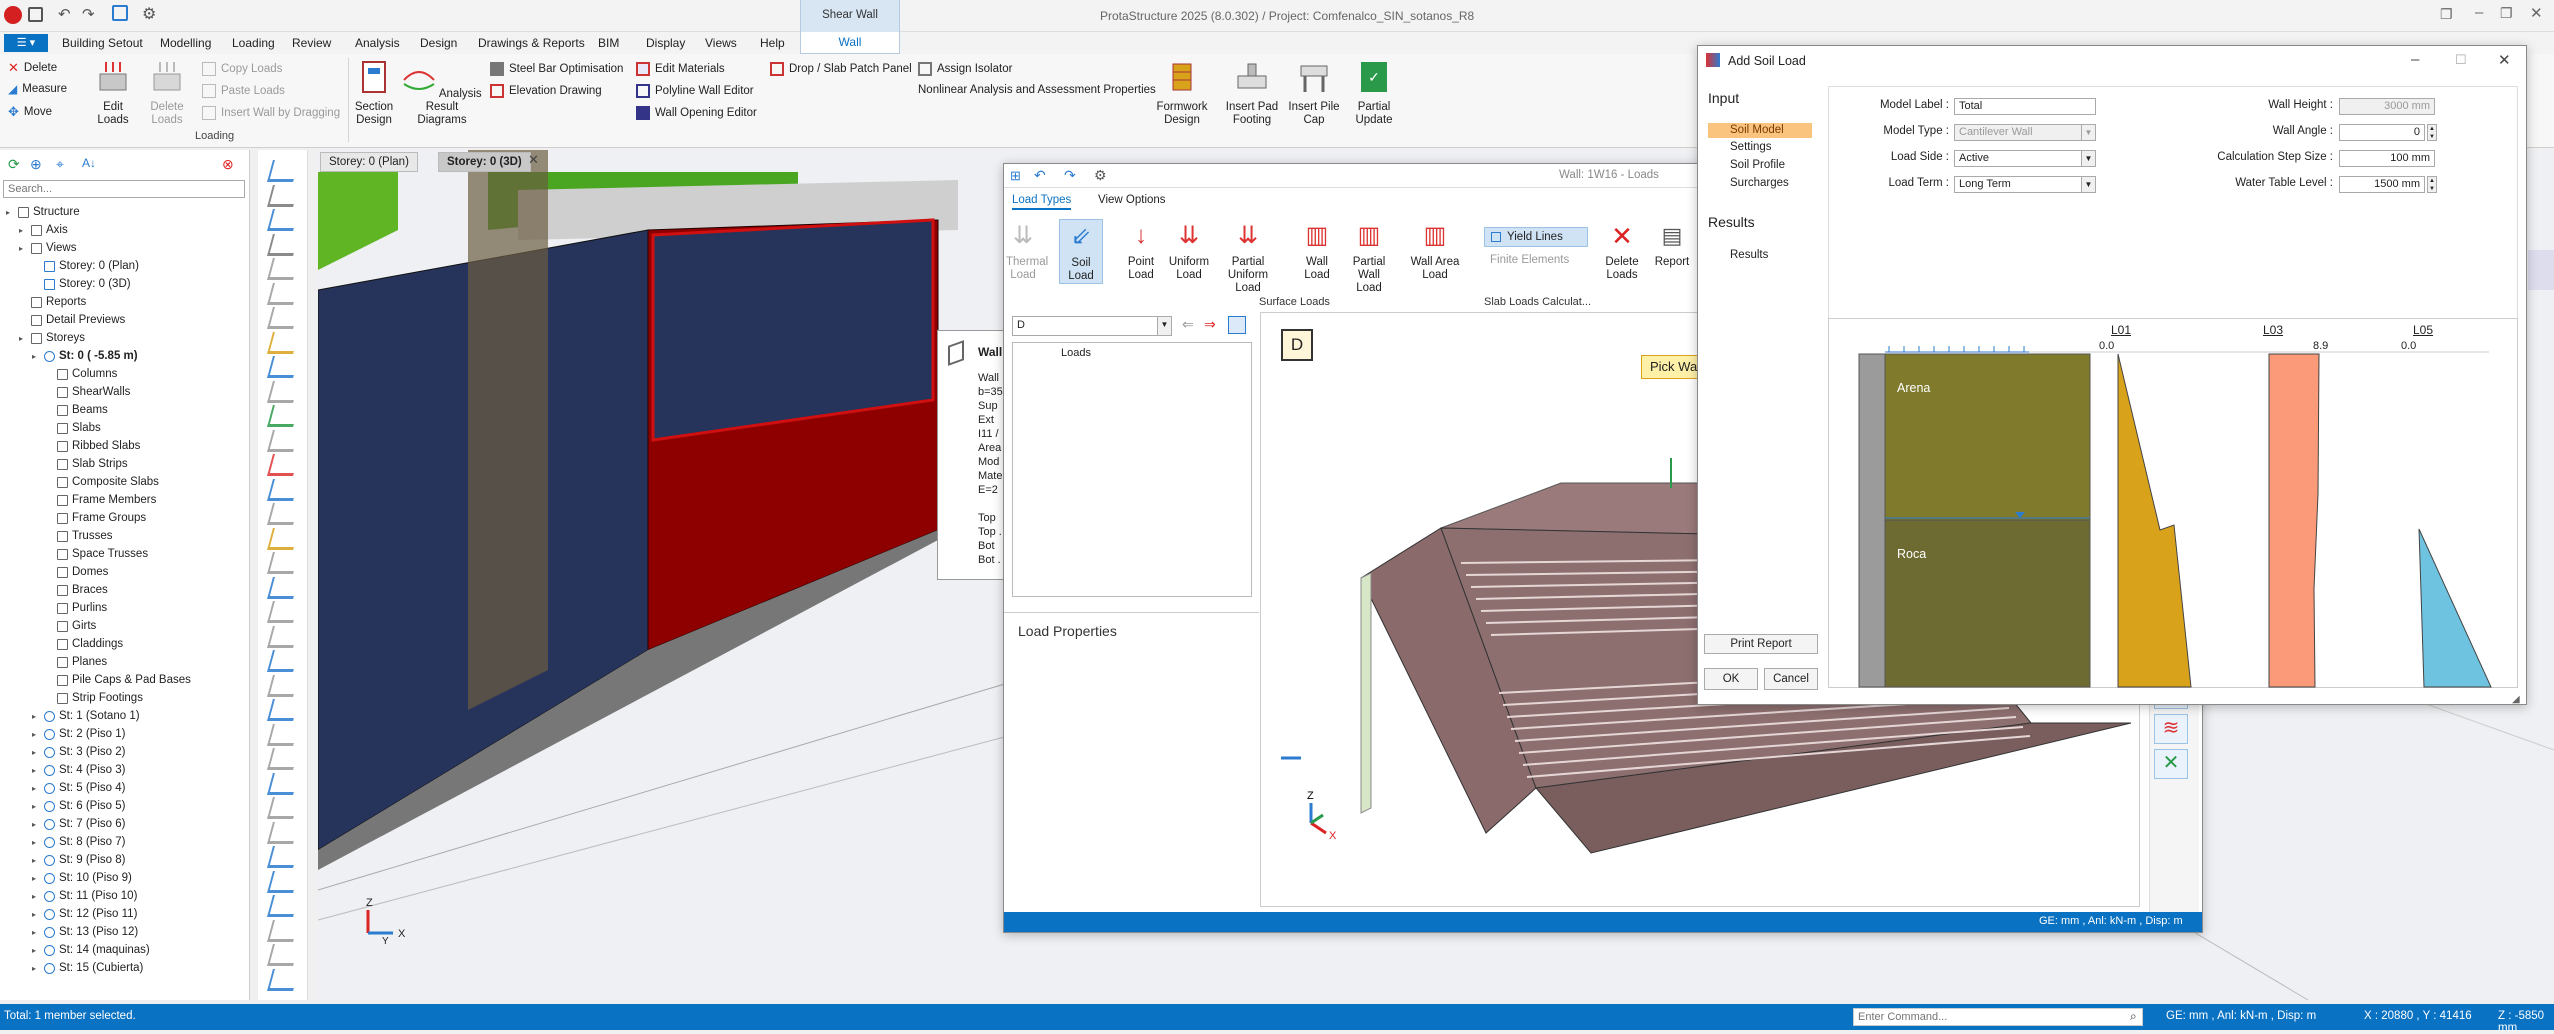 This screenshot has width=2554, height=1034. Describe the element at coordinates (76, 590) in the screenshot. I see `tree-item: Braces` at that location.